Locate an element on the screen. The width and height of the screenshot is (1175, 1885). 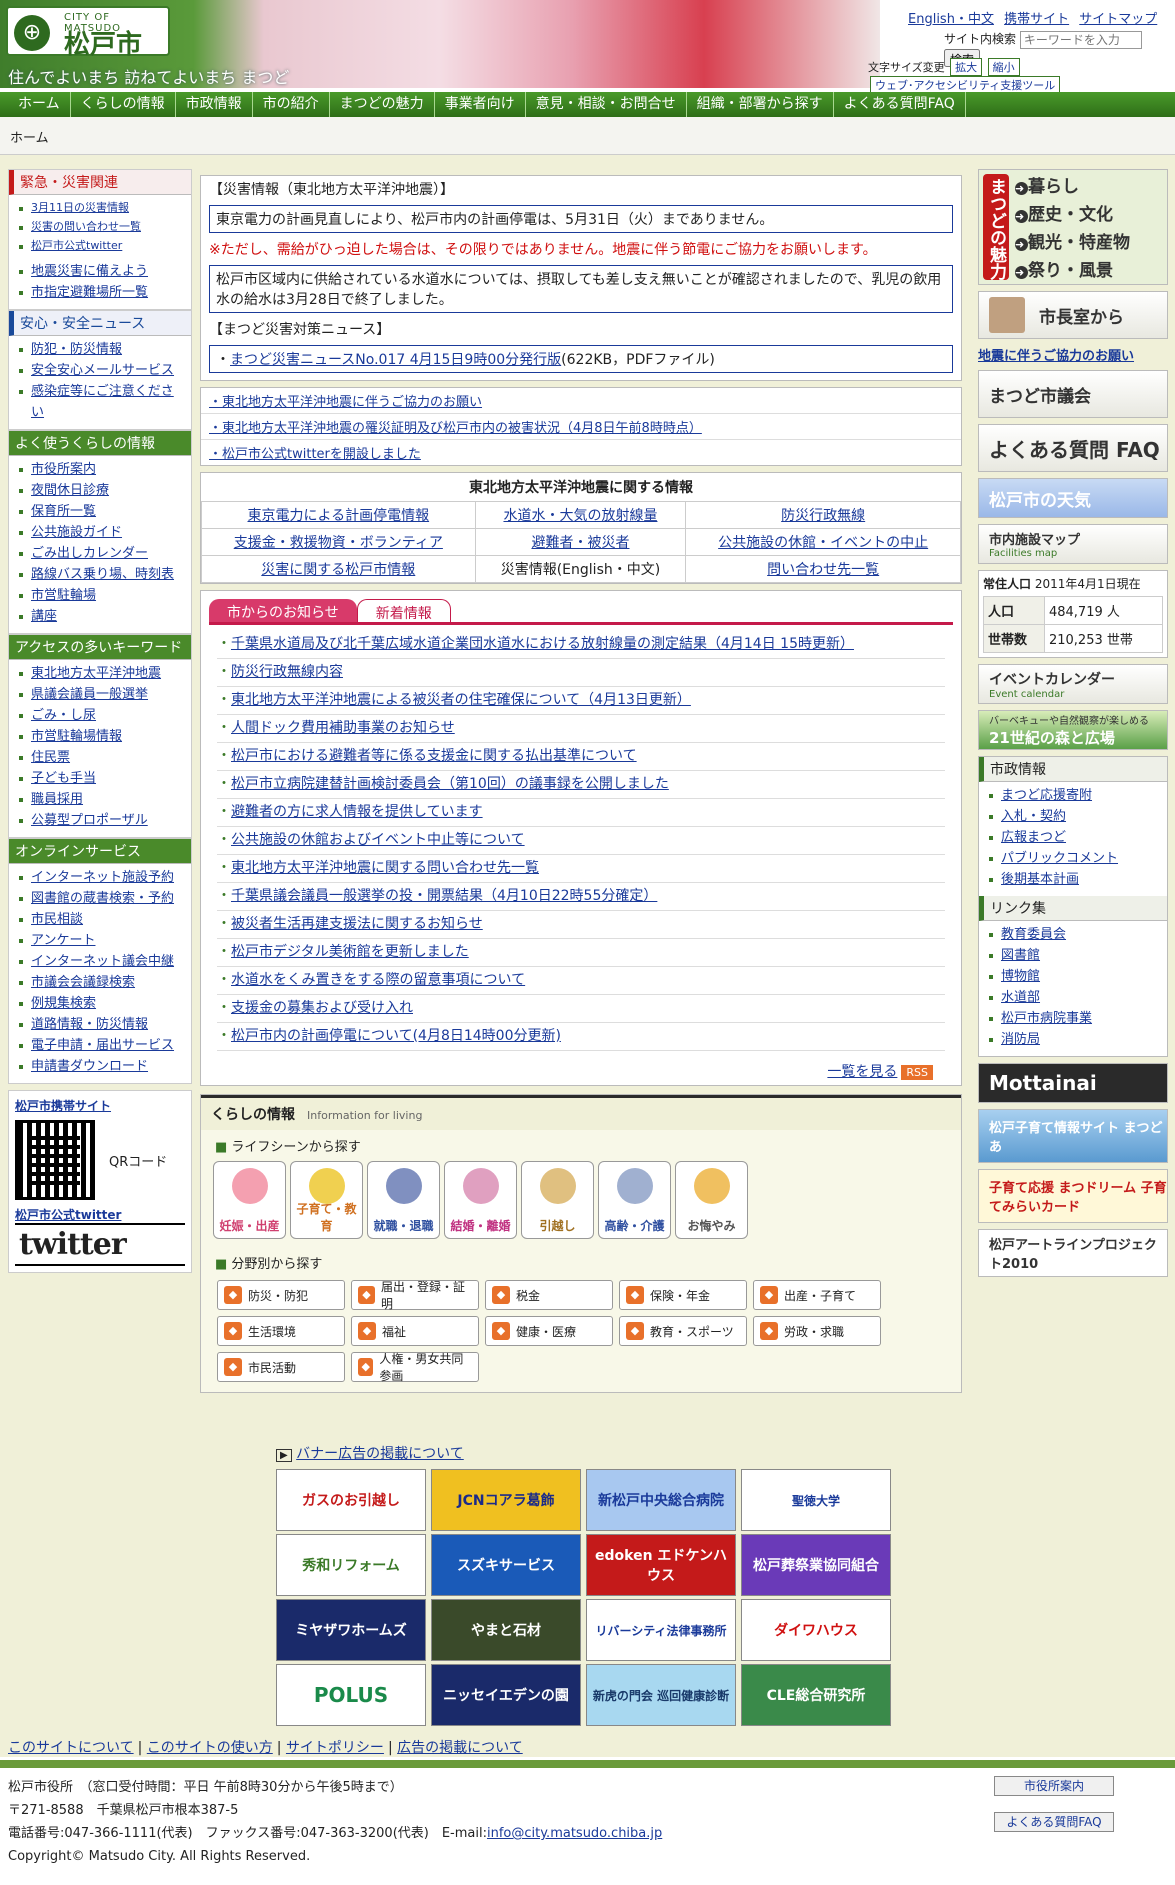
list-item: インターネット議会中継 is located at coordinates (102, 961).